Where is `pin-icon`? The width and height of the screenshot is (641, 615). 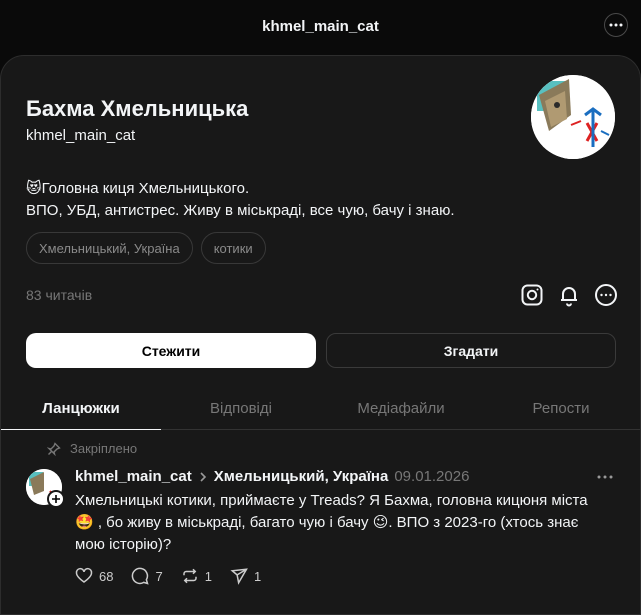
pin-icon is located at coordinates (54, 448).